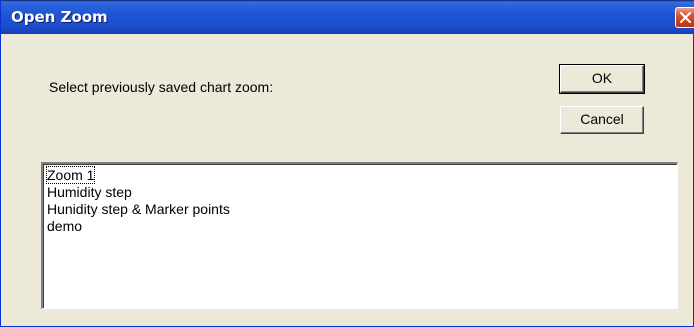  What do you see at coordinates (64, 226) in the screenshot?
I see `list-item: demo` at bounding box center [64, 226].